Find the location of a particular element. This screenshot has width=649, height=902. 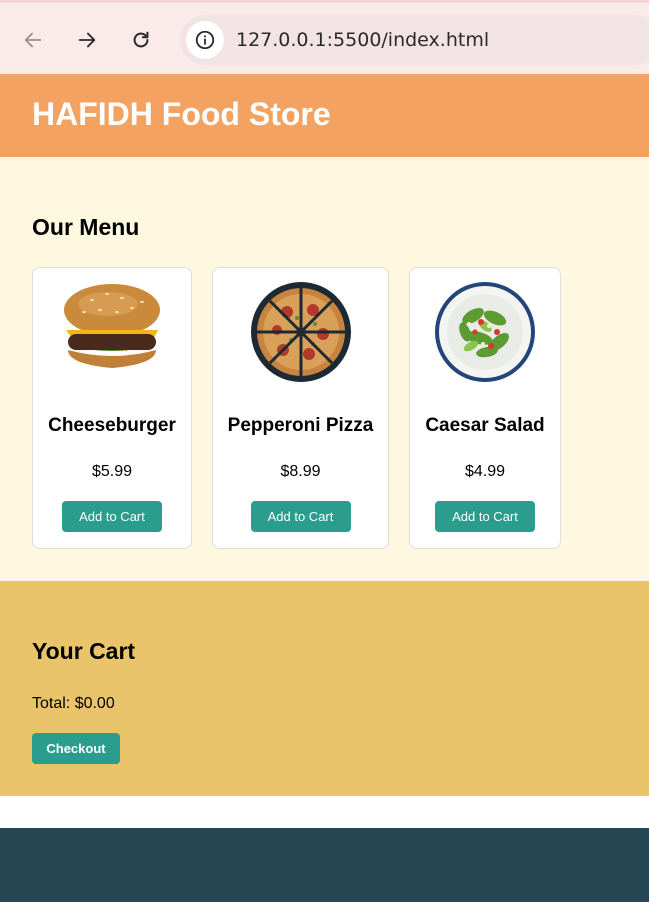

reload-icon is located at coordinates (141, 39).